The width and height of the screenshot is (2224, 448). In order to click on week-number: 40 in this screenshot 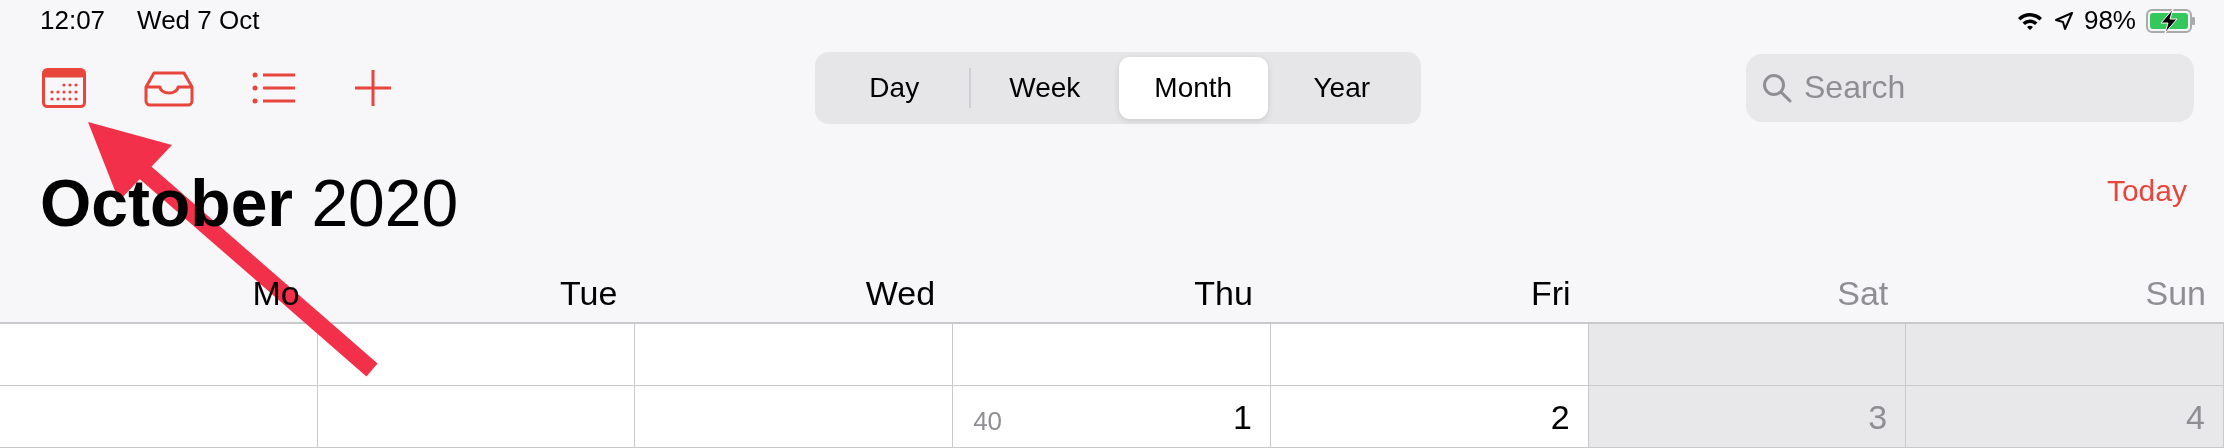, I will do `click(988, 421)`.